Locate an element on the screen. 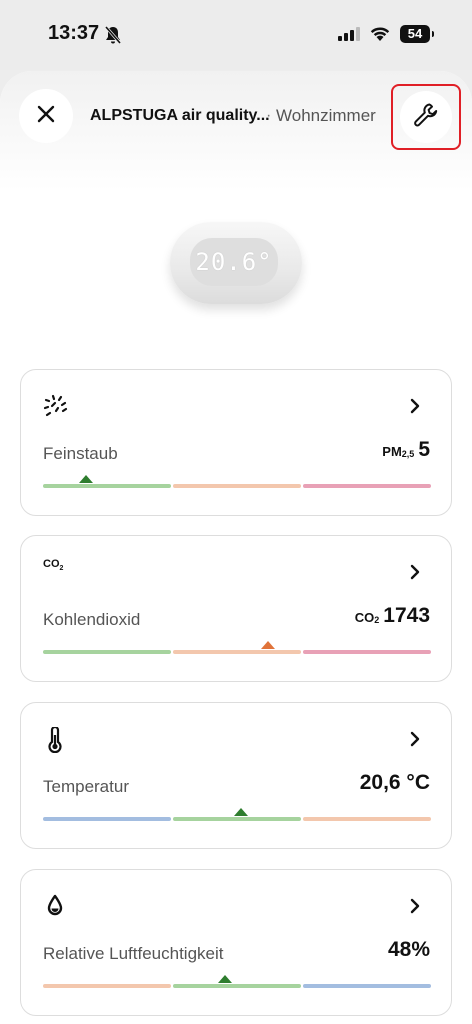 The height and width of the screenshot is (1024, 472). air-quality-card-humidity: Relative Luftfeuchtigkeit 48% is located at coordinates (236, 942).